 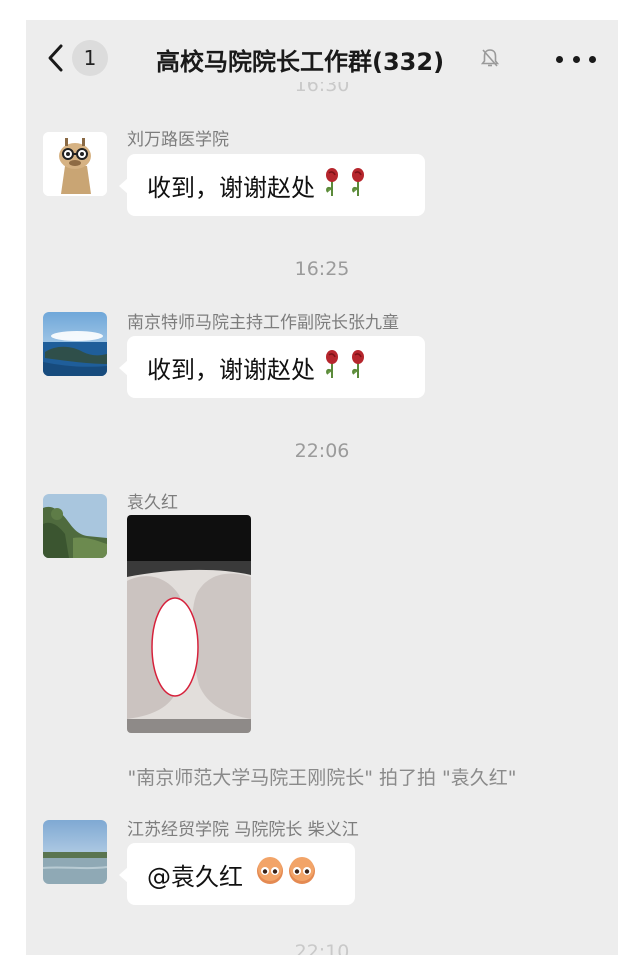 What do you see at coordinates (178, 140) in the screenshot?
I see `sender-name: 刘万路医学院` at bounding box center [178, 140].